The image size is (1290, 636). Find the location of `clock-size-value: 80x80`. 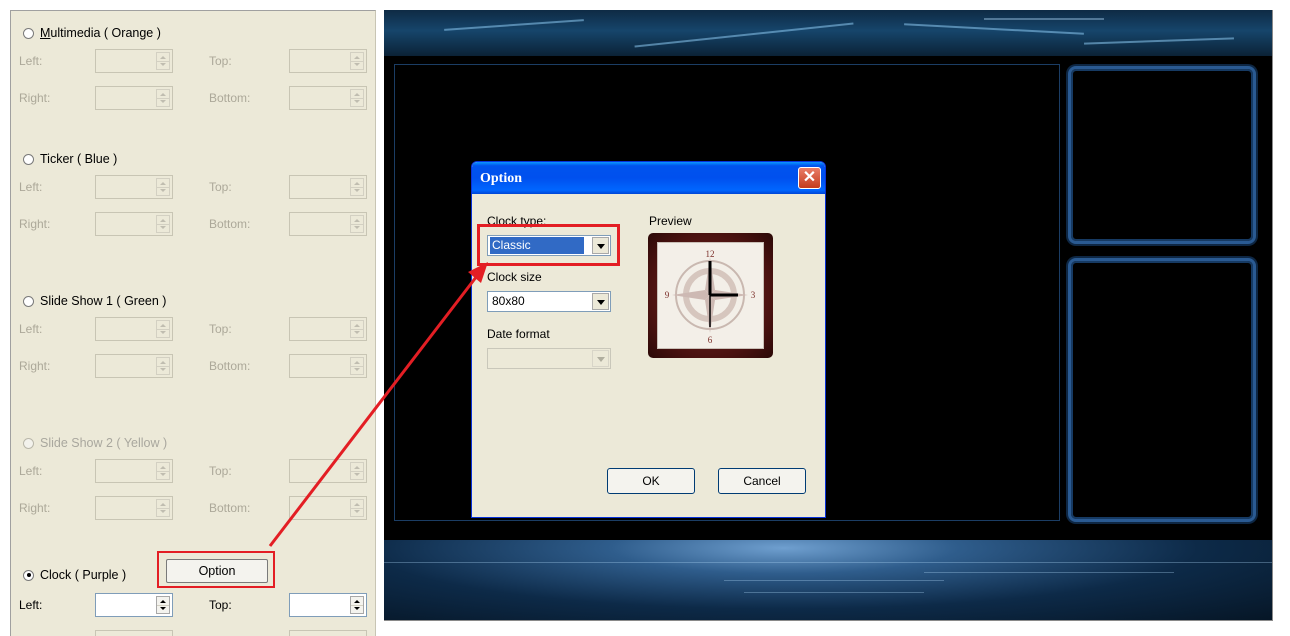

clock-size-value: 80x80 is located at coordinates (508, 301).